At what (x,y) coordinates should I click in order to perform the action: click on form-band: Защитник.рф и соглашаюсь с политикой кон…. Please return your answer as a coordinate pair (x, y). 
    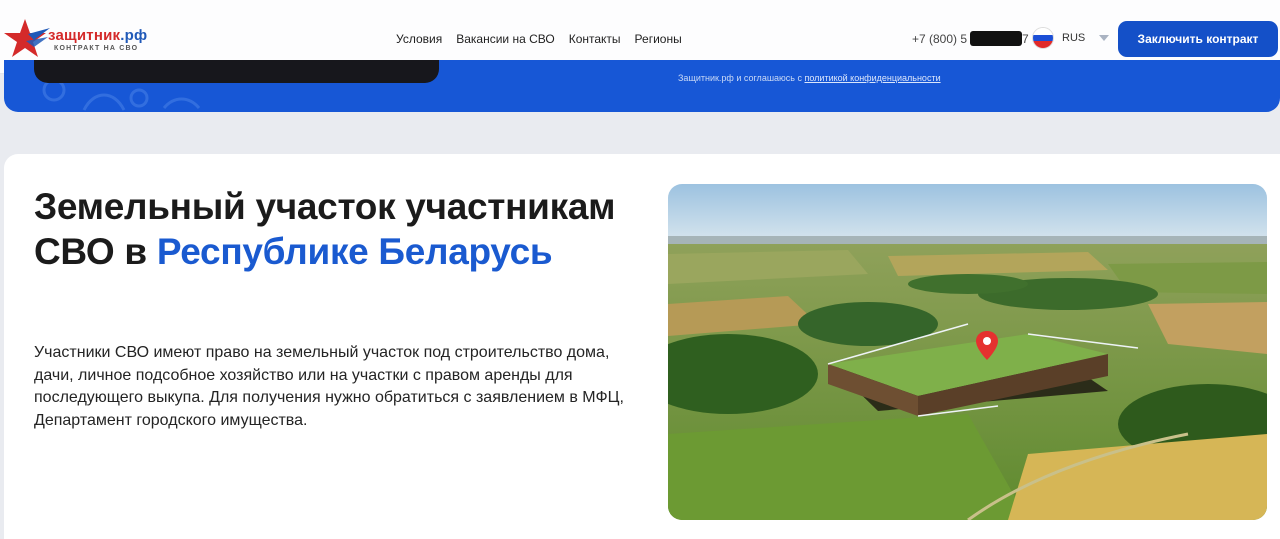
    Looking at the image, I should click on (642, 86).